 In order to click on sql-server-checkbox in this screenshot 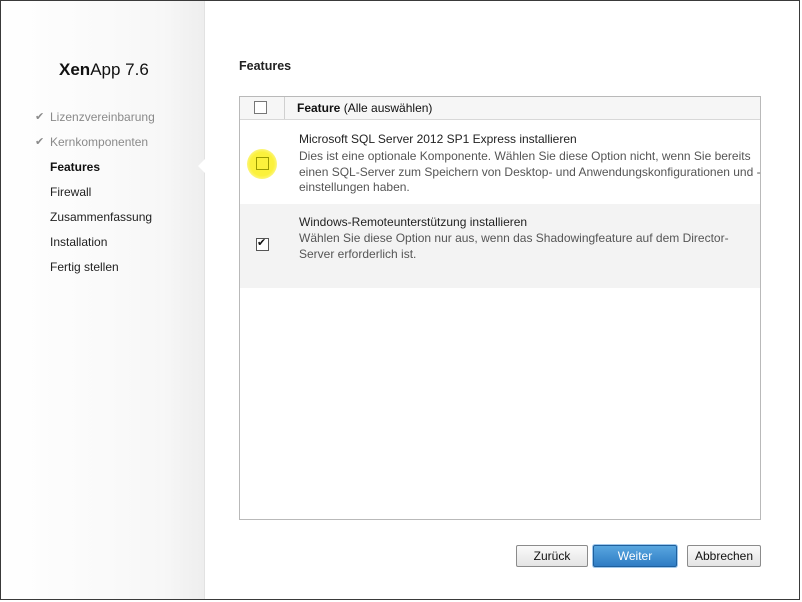, I will do `click(262, 163)`.